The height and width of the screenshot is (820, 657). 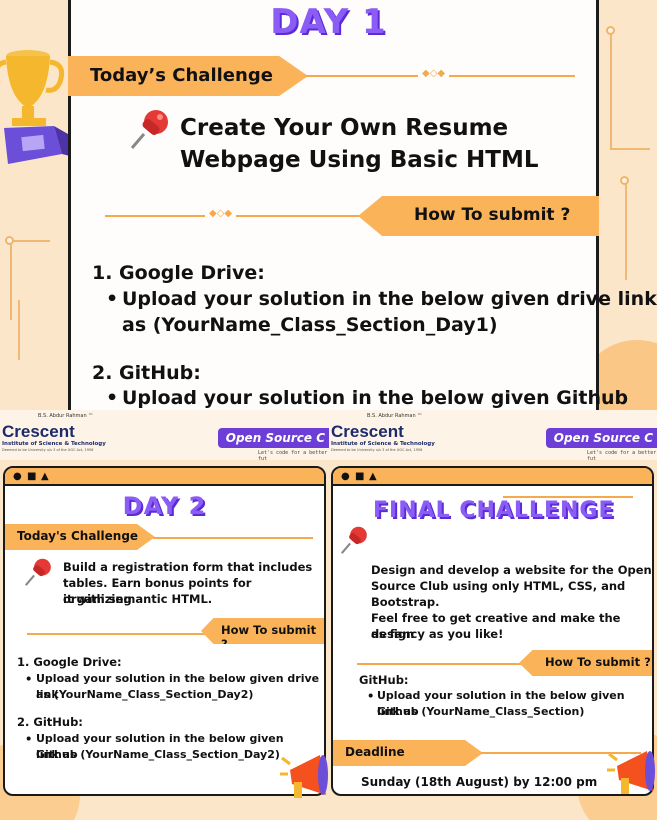 I want to click on step2-title: 2. GitHub:, so click(x=146, y=373).